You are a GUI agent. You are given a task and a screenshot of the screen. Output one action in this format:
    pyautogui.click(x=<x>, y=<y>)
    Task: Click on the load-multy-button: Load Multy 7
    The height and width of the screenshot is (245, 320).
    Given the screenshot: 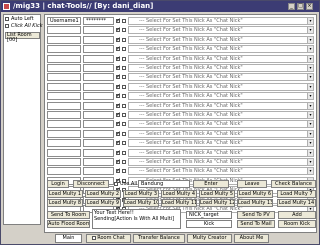 What is the action you would take?
    pyautogui.click(x=296, y=194)
    